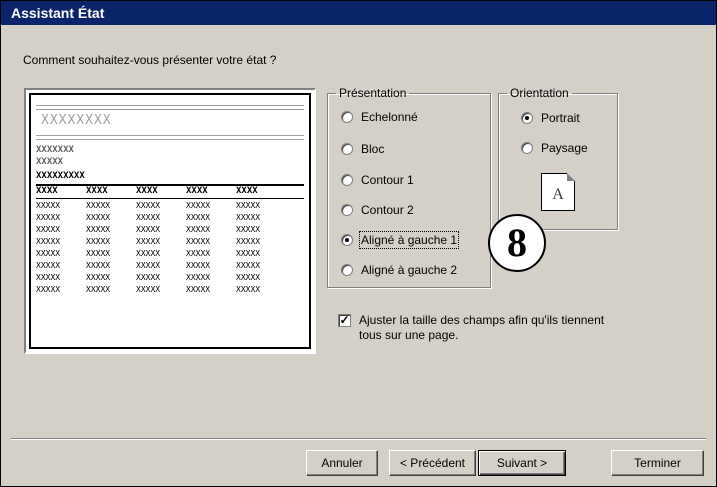 The width and height of the screenshot is (717, 487). I want to click on next-button: Suivant >, so click(522, 463).